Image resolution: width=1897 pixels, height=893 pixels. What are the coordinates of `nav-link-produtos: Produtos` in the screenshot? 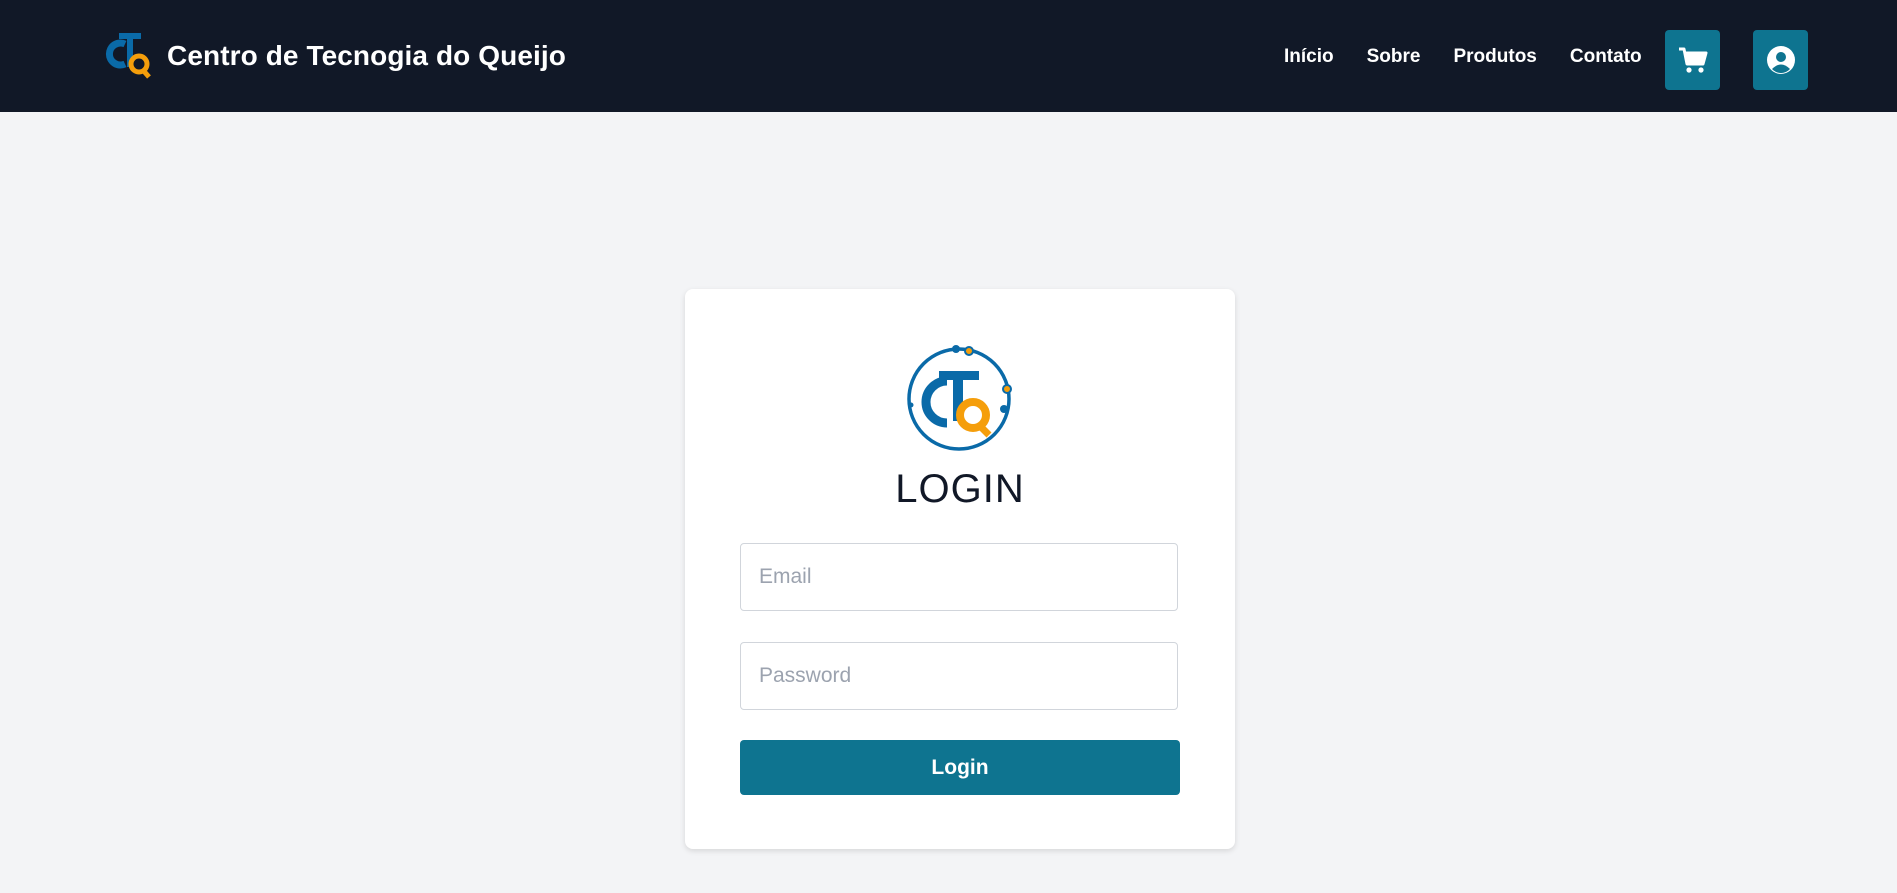 It's located at (1494, 57).